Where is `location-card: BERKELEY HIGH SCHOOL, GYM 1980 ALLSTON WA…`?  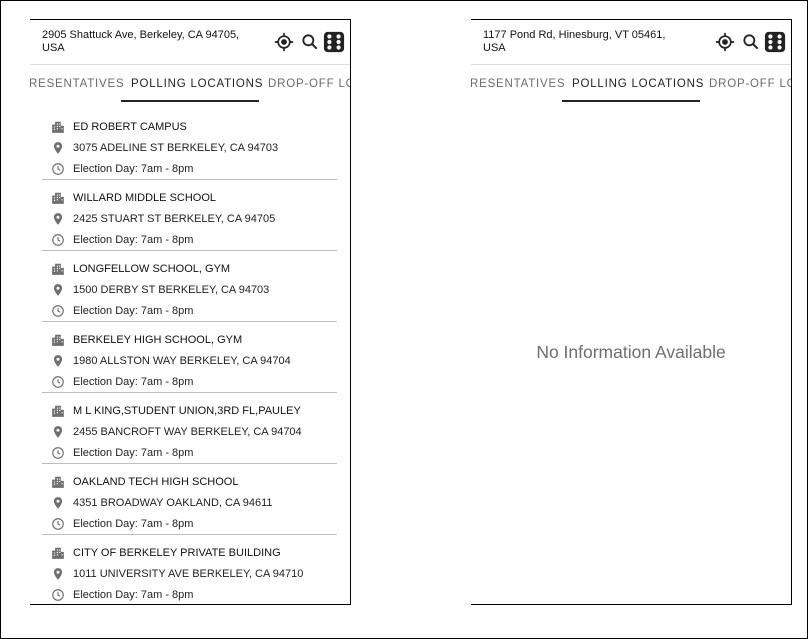 location-card: BERKELEY HIGH SCHOOL, GYM 1980 ALLSTON WA… is located at coordinates (189, 358).